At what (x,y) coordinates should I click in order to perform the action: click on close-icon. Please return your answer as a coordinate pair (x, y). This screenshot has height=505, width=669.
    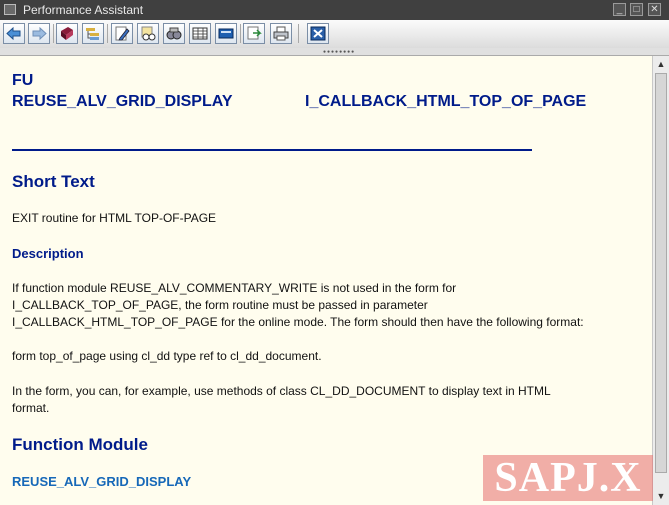
    Looking at the image, I should click on (318, 33).